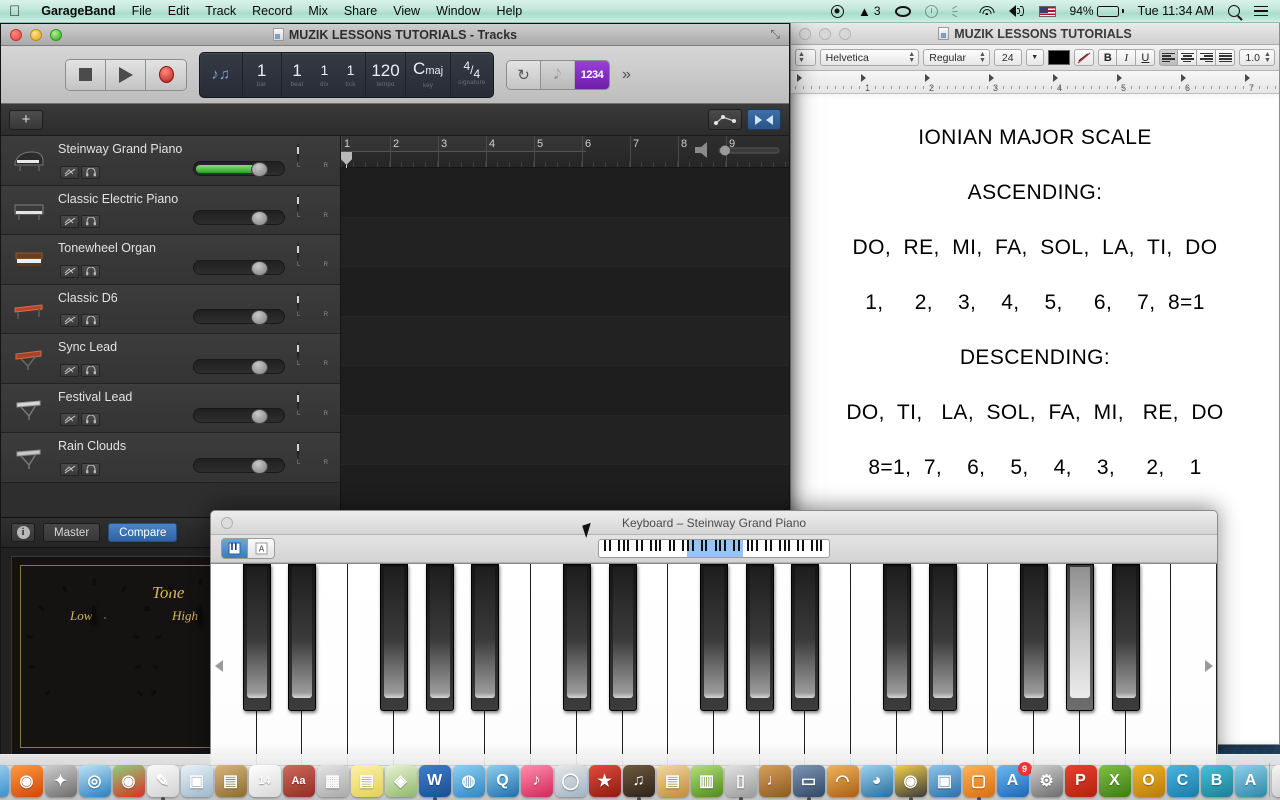 This screenshot has width=1280, height=800. What do you see at coordinates (1035, 34) in the screenshot?
I see `textedit-title-bar: MUZIK LESSONS TUTORIALS` at bounding box center [1035, 34].